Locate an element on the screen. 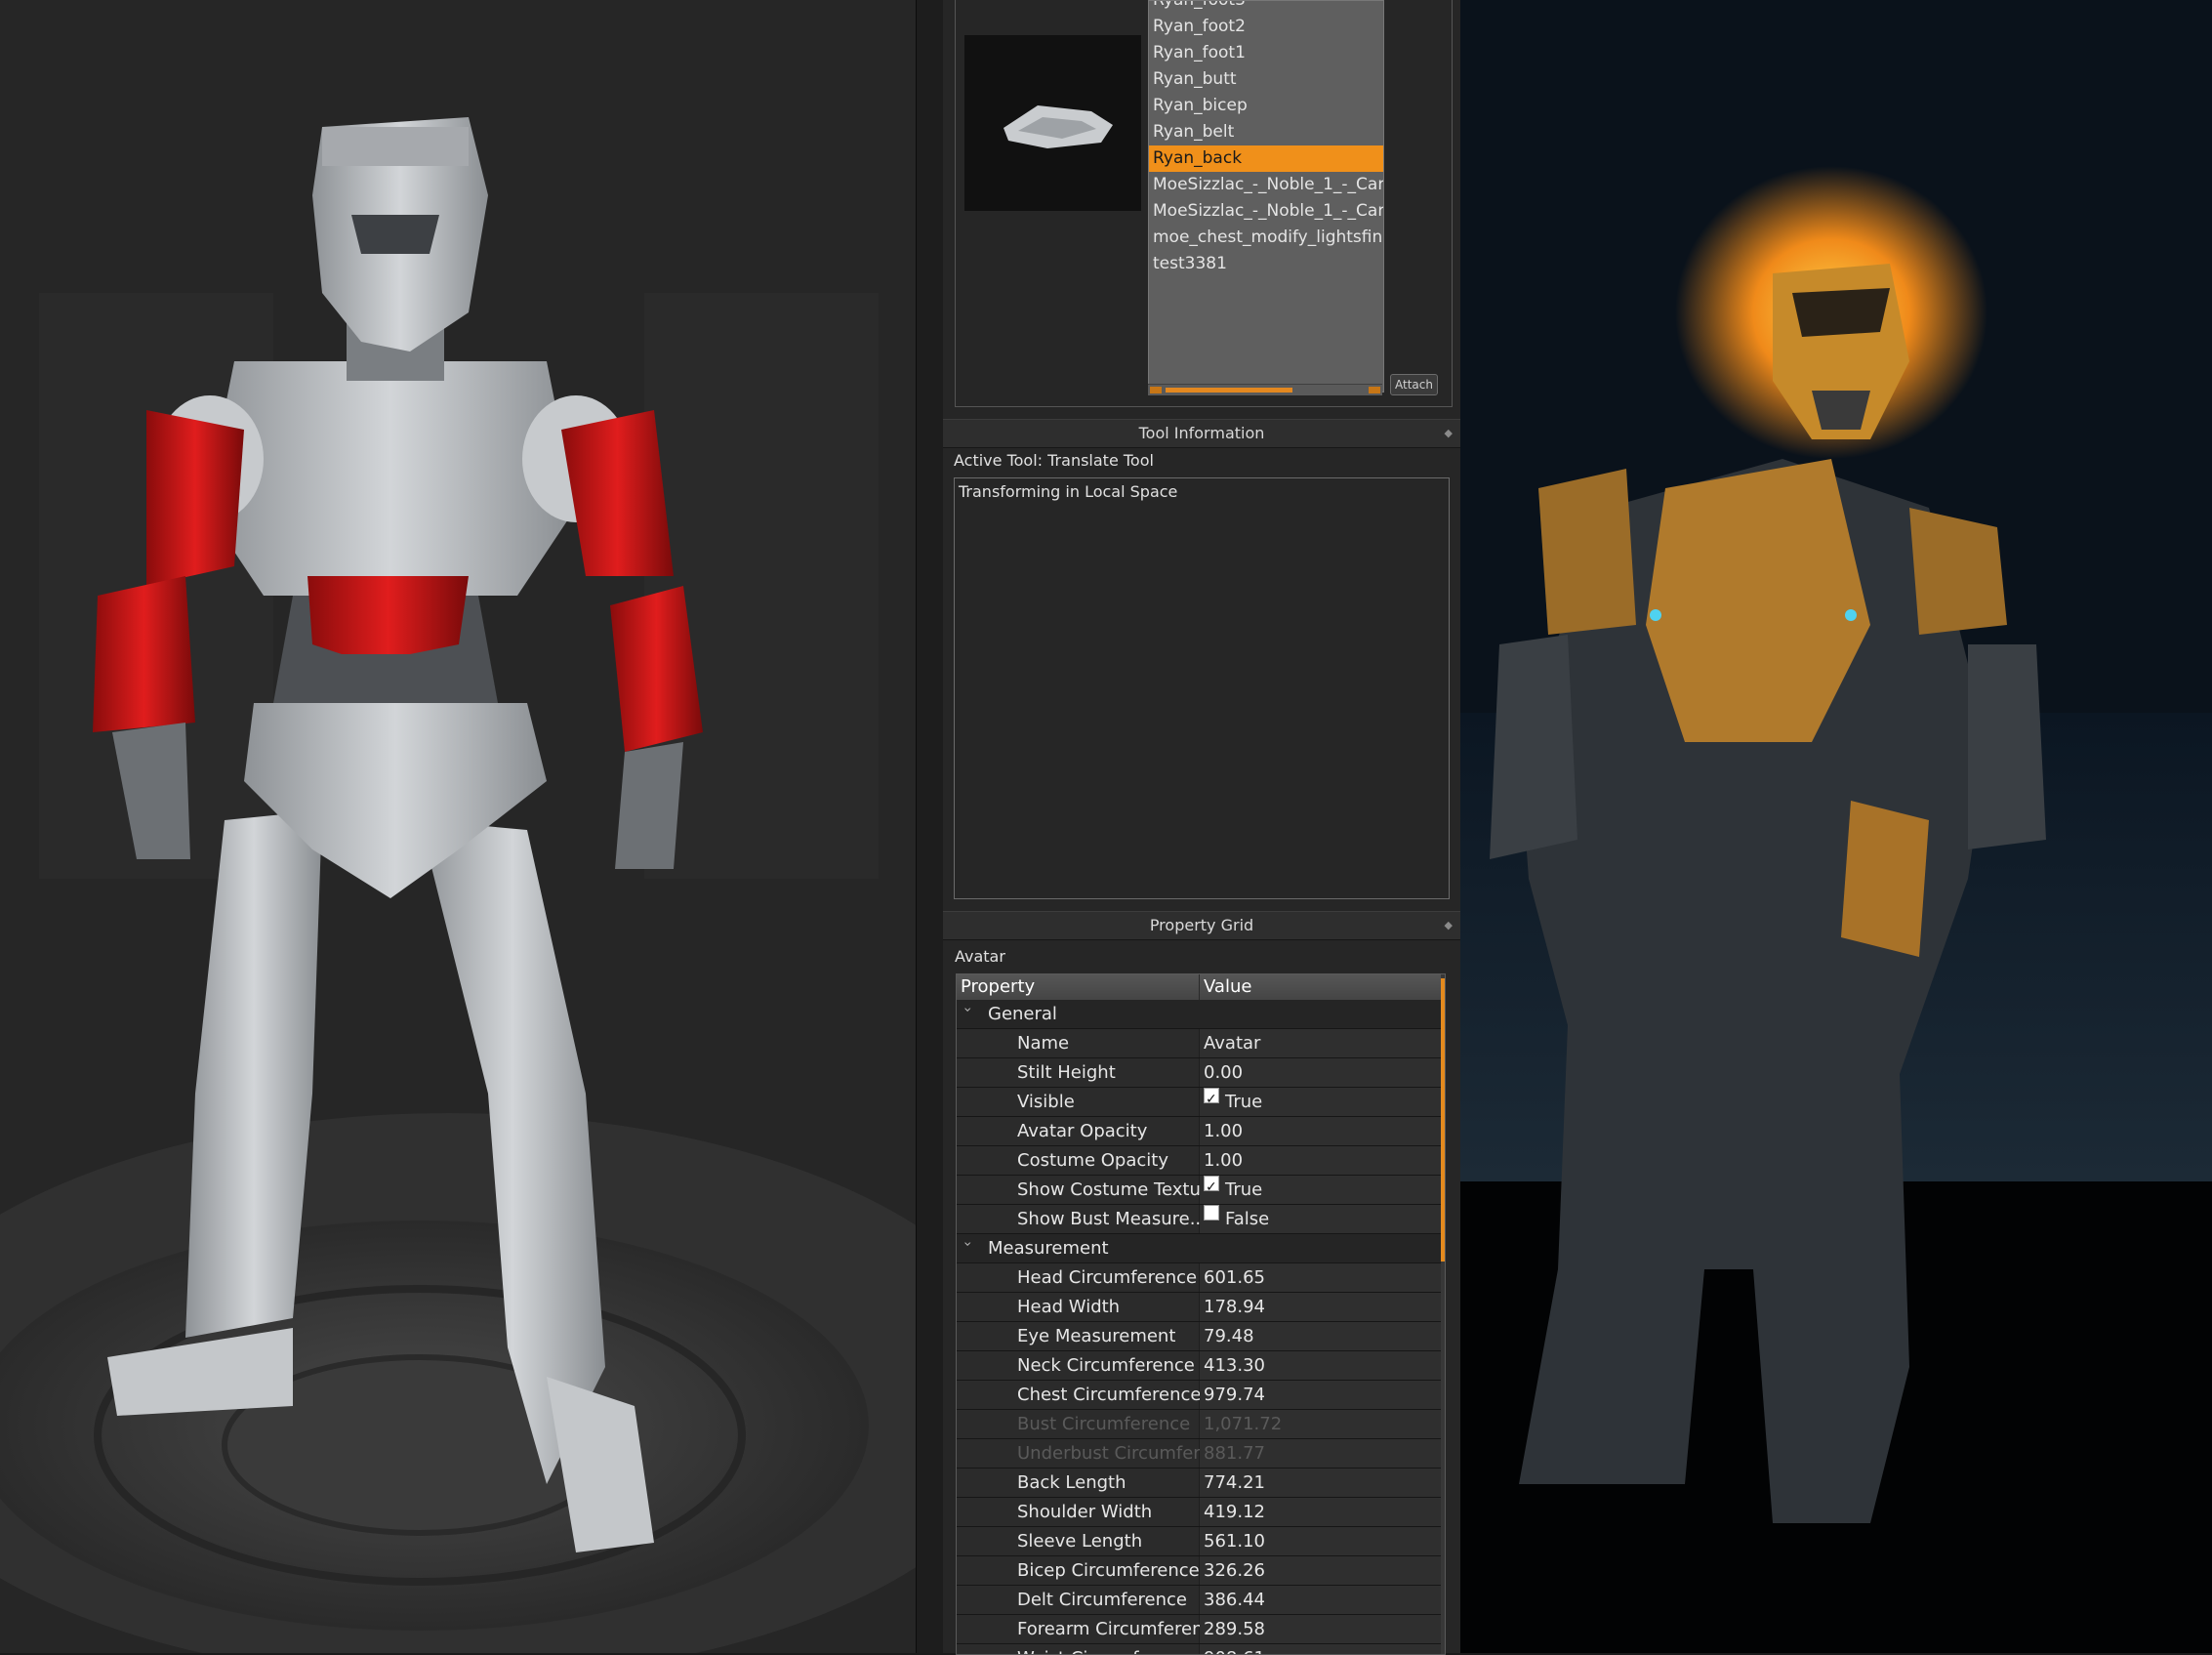 The height and width of the screenshot is (1655, 2212). property-row: Avatar Opacity 1.00 is located at coordinates (1199, 1131).